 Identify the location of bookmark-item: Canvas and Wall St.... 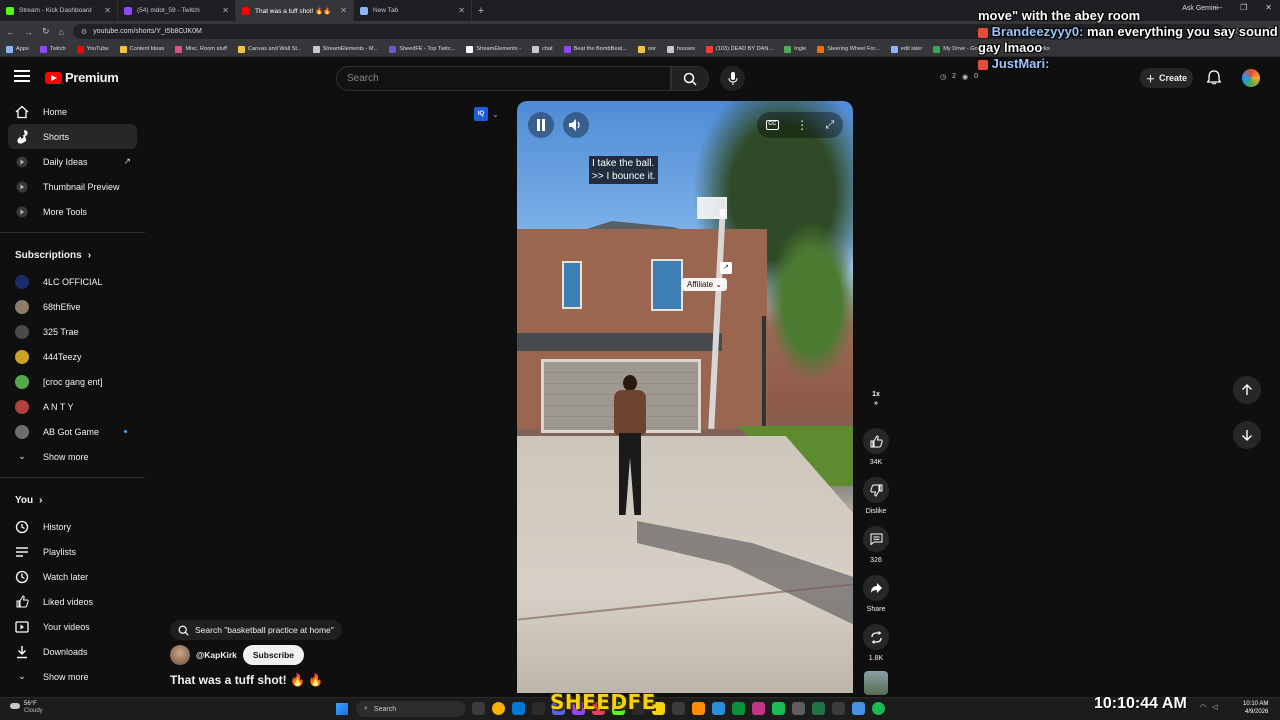
(270, 49).